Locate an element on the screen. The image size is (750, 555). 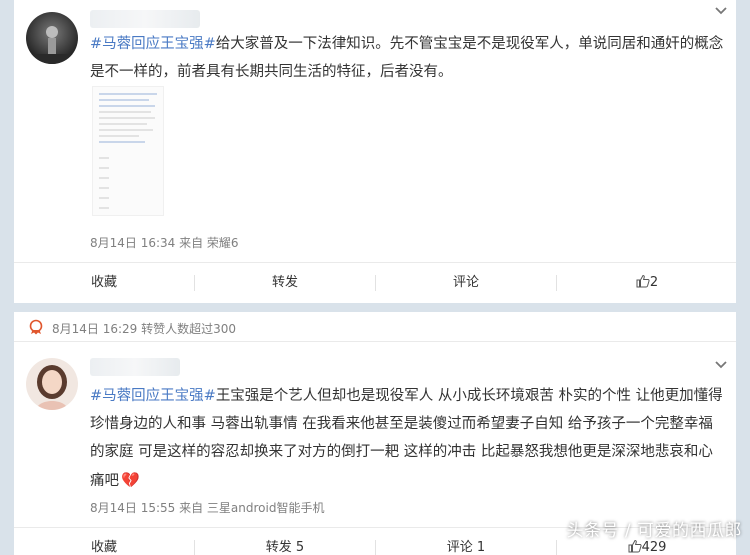
repost-button: 转发 is located at coordinates (285, 283).